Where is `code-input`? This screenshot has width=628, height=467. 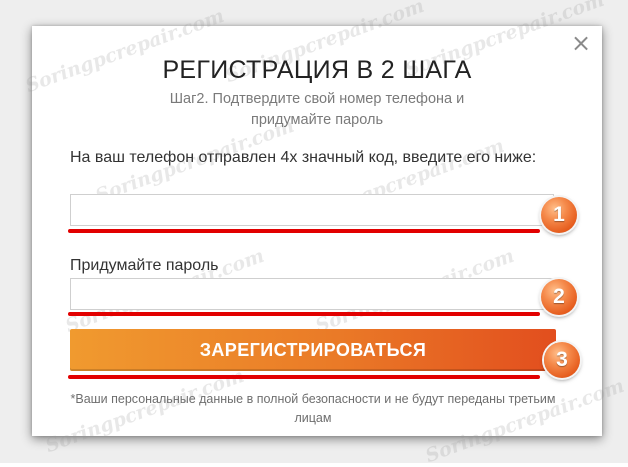
code-input is located at coordinates (312, 210).